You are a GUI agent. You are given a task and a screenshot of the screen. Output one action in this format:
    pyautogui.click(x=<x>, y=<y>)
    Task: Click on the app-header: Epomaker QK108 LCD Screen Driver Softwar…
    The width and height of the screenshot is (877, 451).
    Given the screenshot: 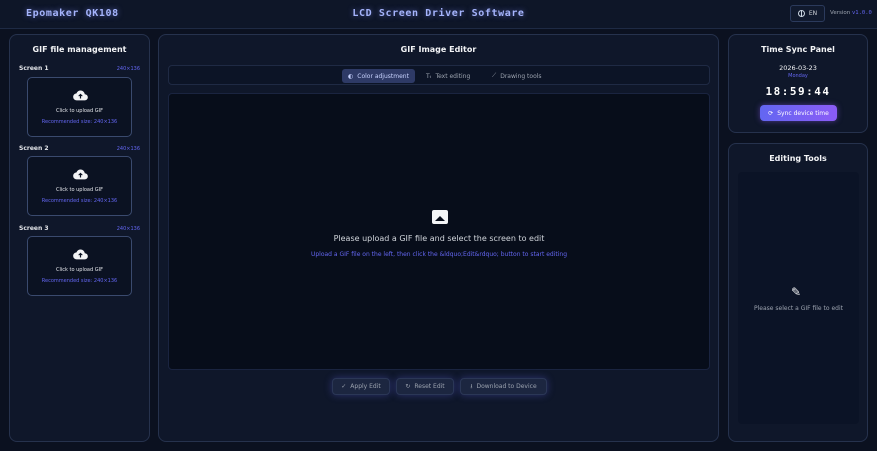 What is the action you would take?
    pyautogui.click(x=438, y=14)
    